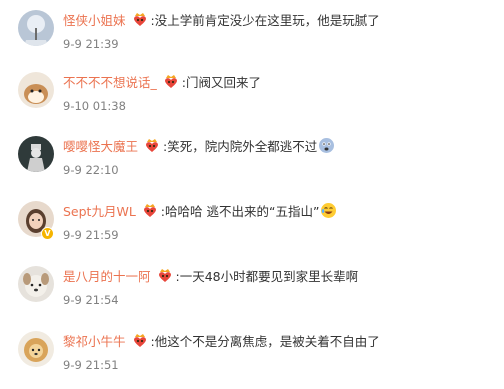 The image size is (504, 389). What do you see at coordinates (252, 165) in the screenshot?
I see `comment-item: 嘤嘤怪大魔王 :笑死，院内院外全都逃不过 9-9 22:10` at bounding box center [252, 165].